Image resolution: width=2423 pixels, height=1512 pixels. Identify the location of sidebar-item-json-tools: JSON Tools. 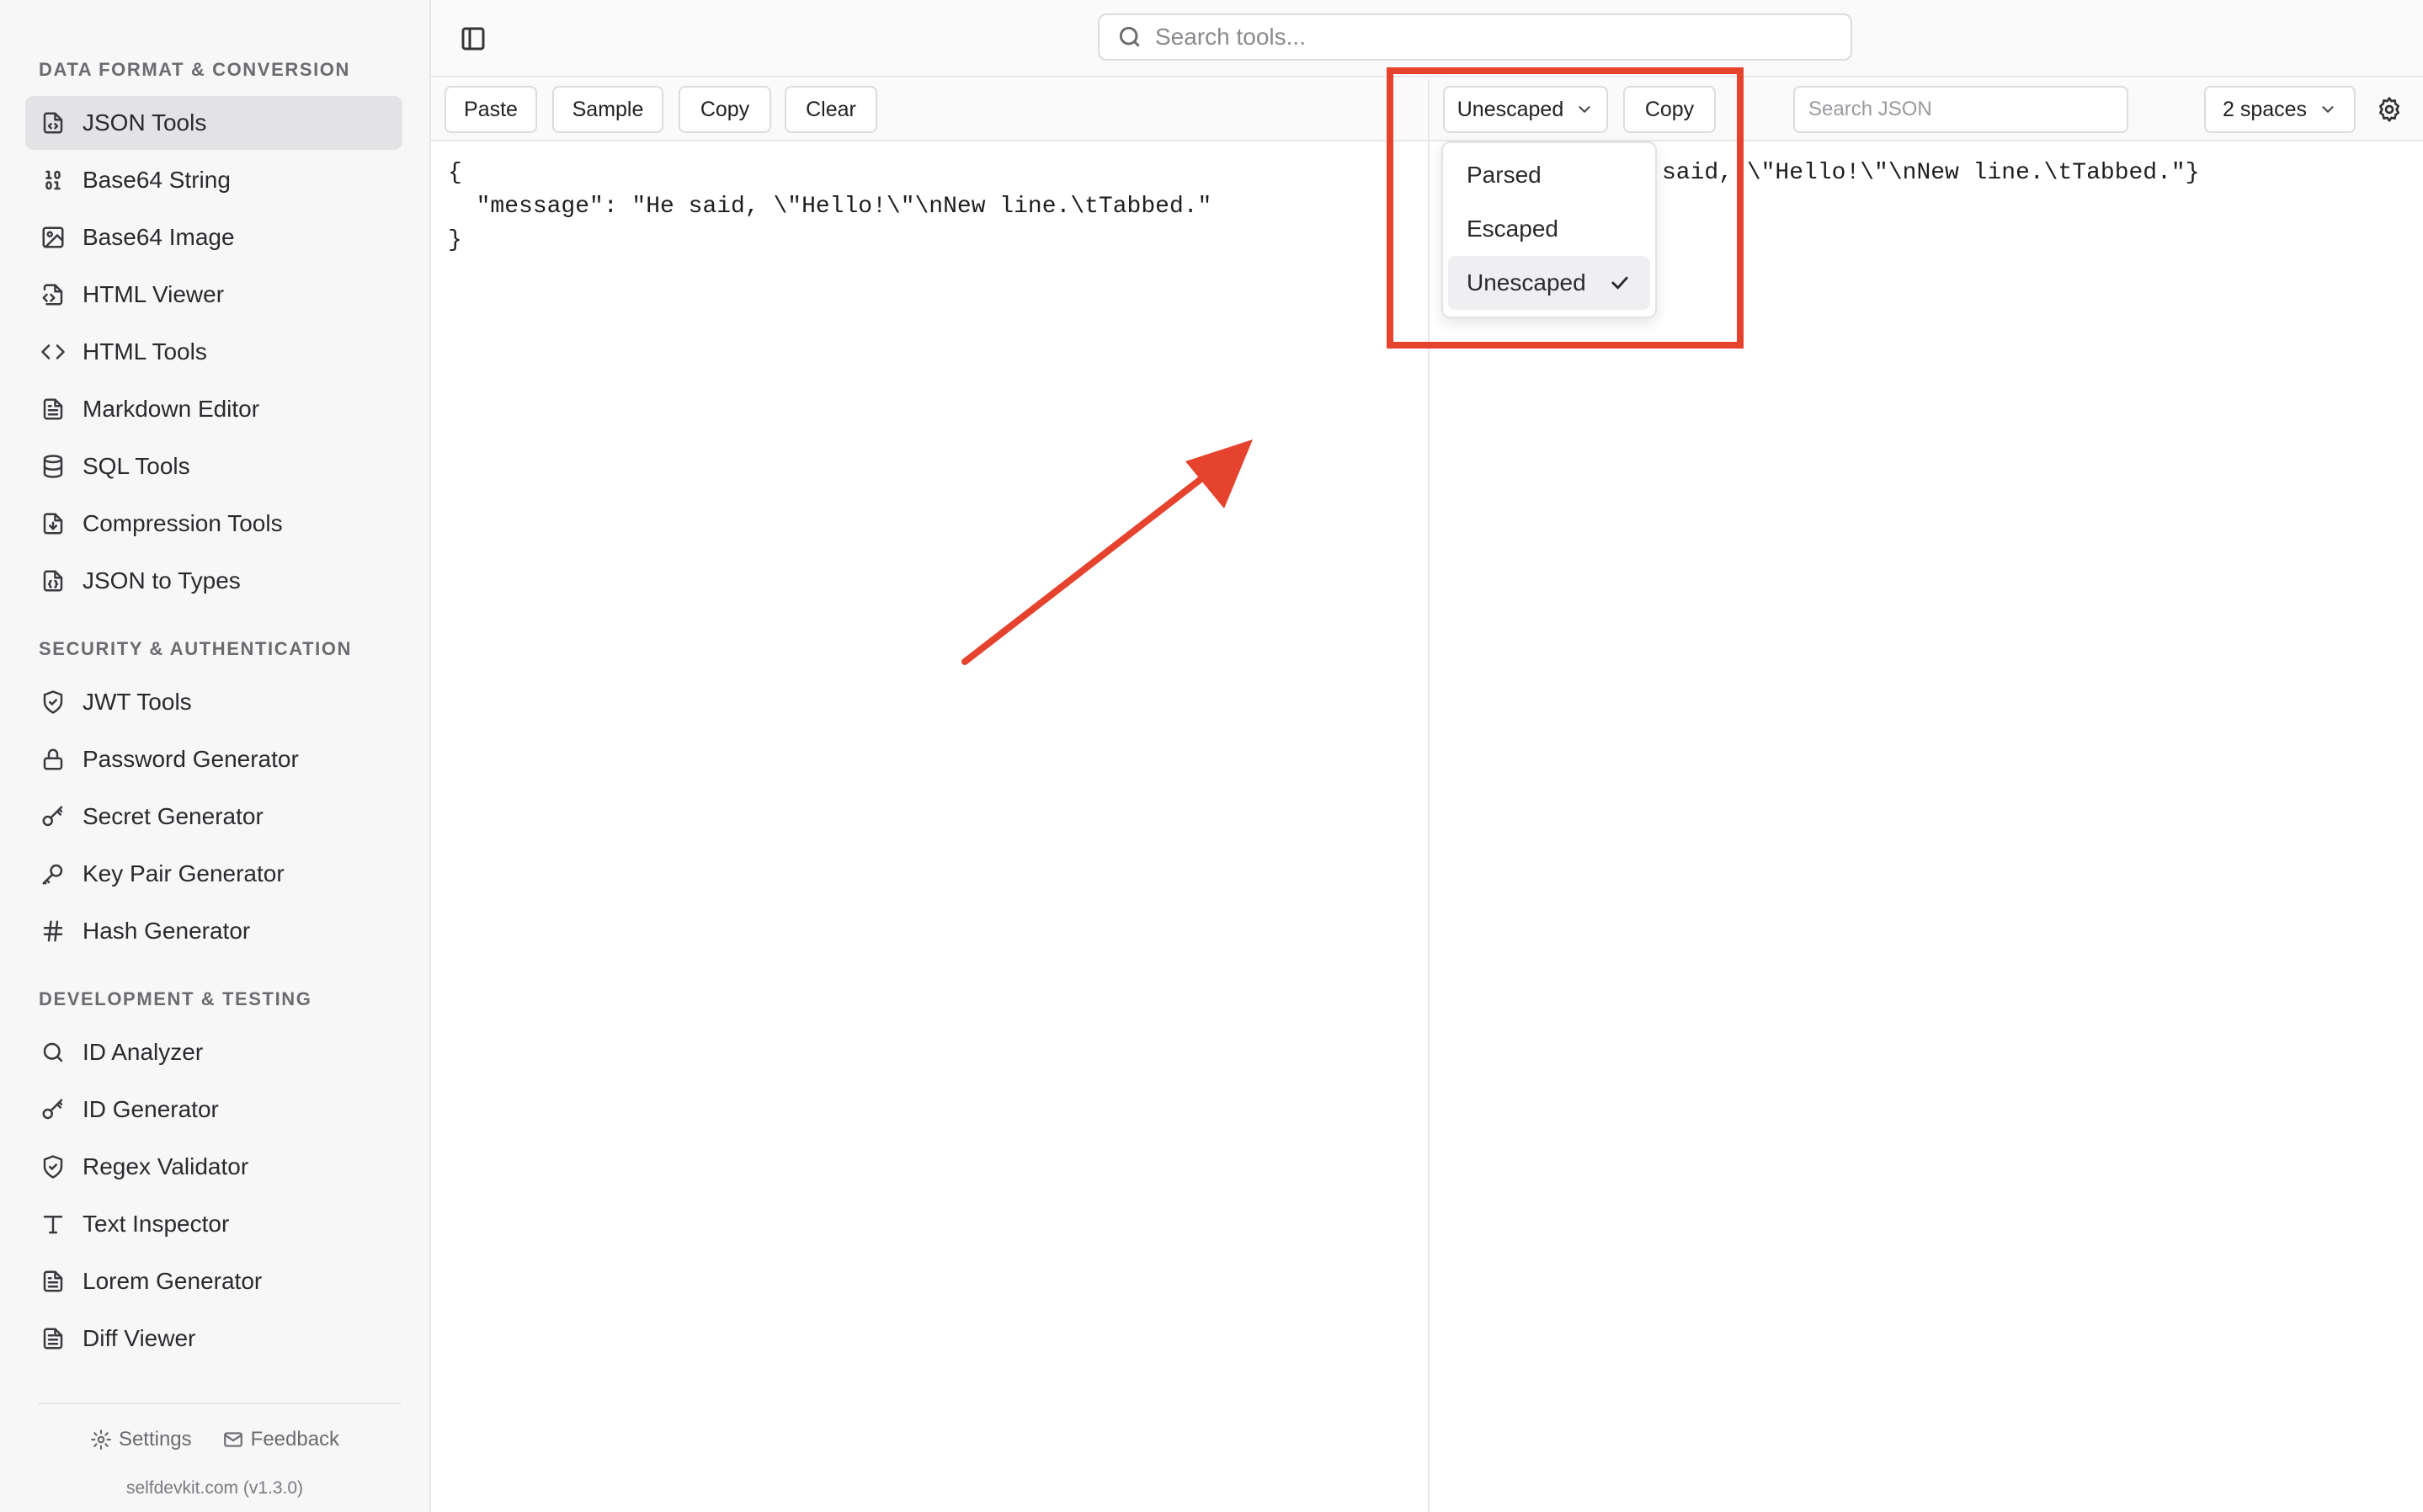
(214, 123).